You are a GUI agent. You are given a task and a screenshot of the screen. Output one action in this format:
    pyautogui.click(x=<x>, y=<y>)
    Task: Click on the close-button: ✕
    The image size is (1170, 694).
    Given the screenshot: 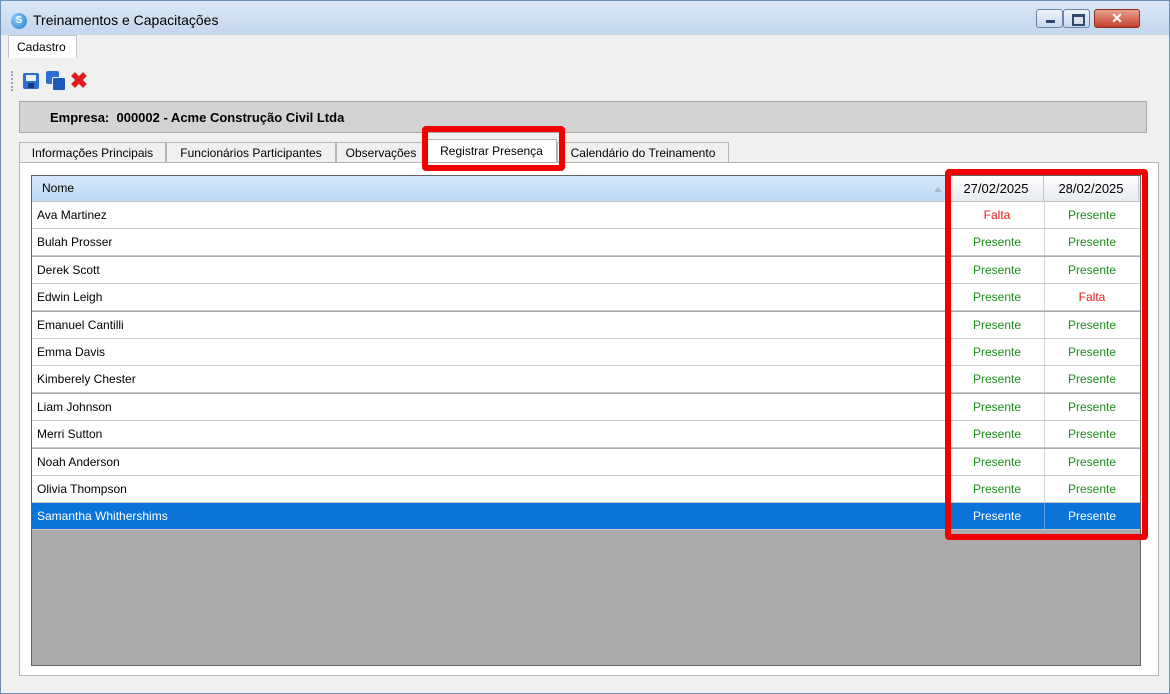 What is the action you would take?
    pyautogui.click(x=1117, y=18)
    